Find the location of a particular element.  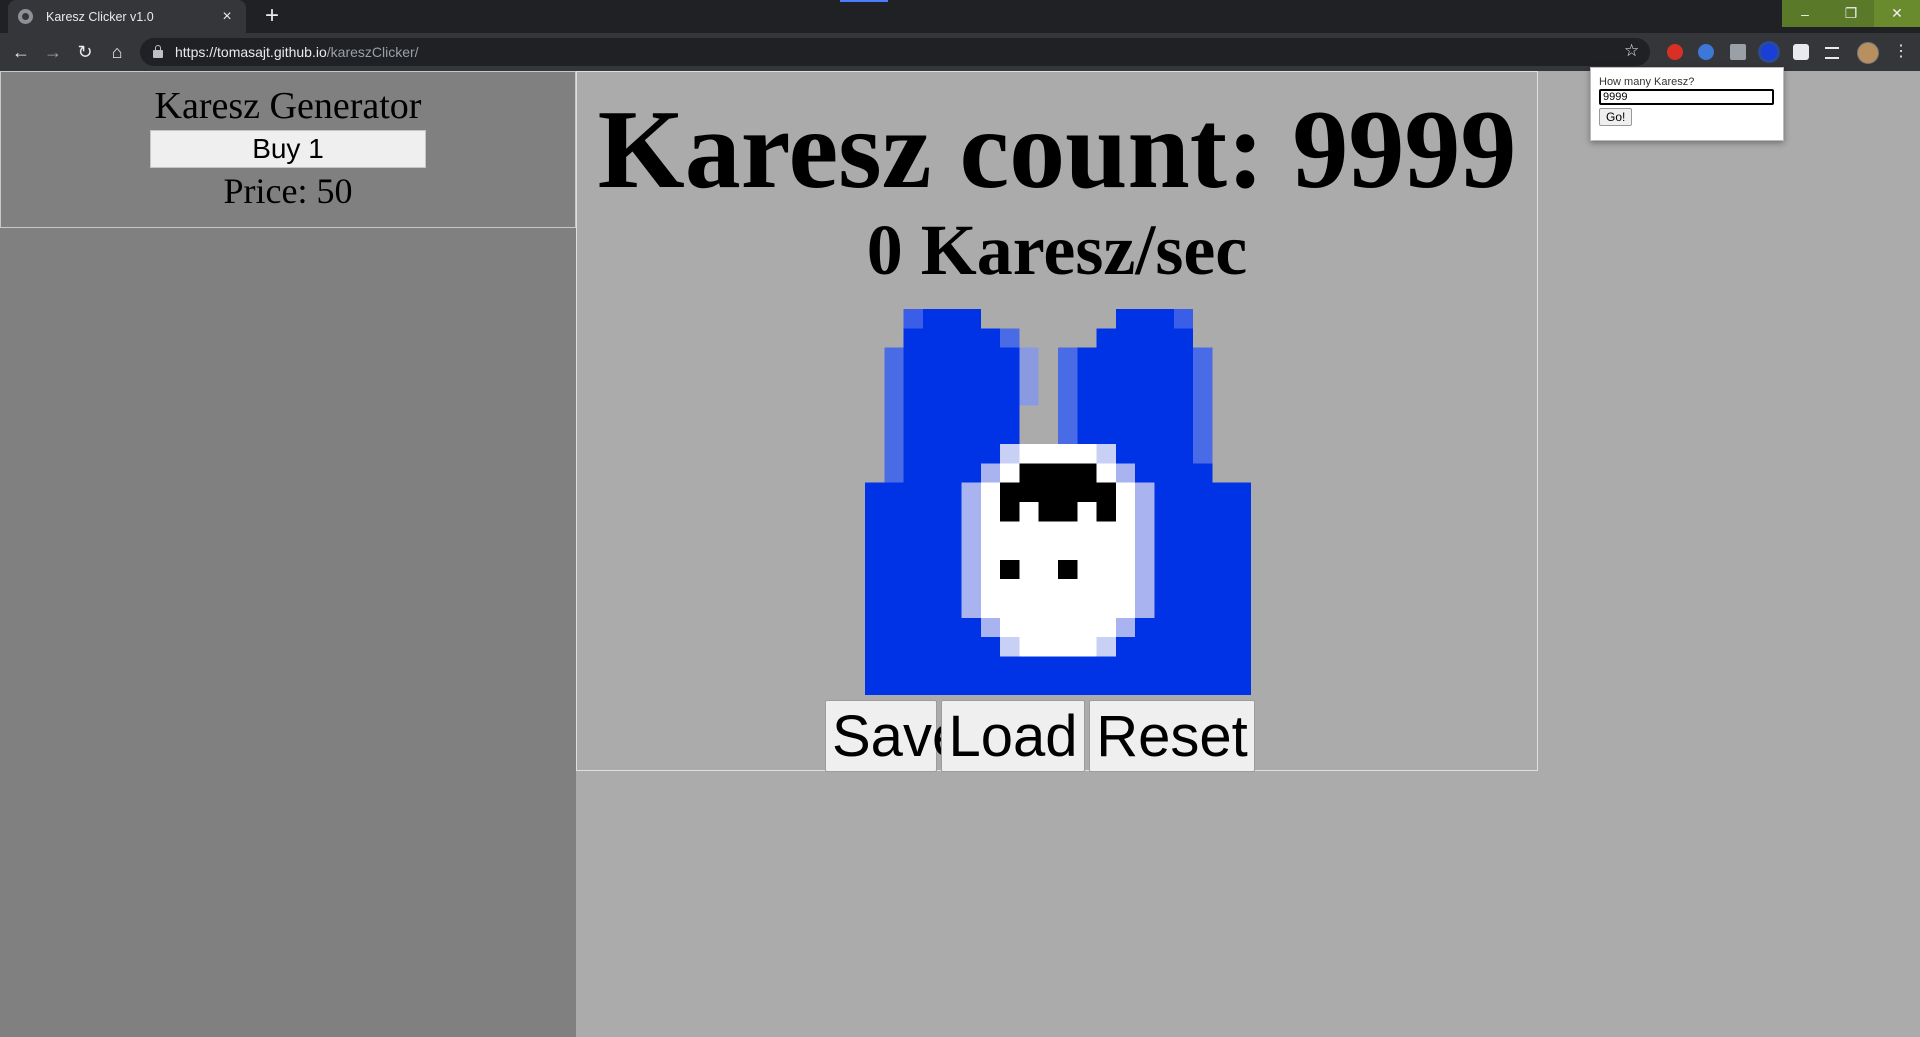

globe-icon is located at coordinates (25, 16).